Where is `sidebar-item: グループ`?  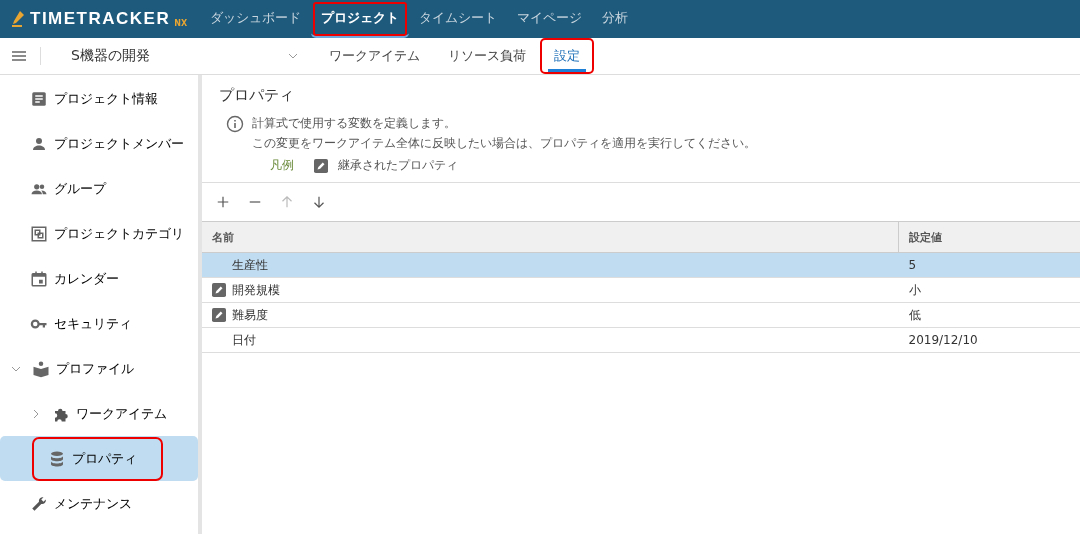 sidebar-item: グループ is located at coordinates (99, 188).